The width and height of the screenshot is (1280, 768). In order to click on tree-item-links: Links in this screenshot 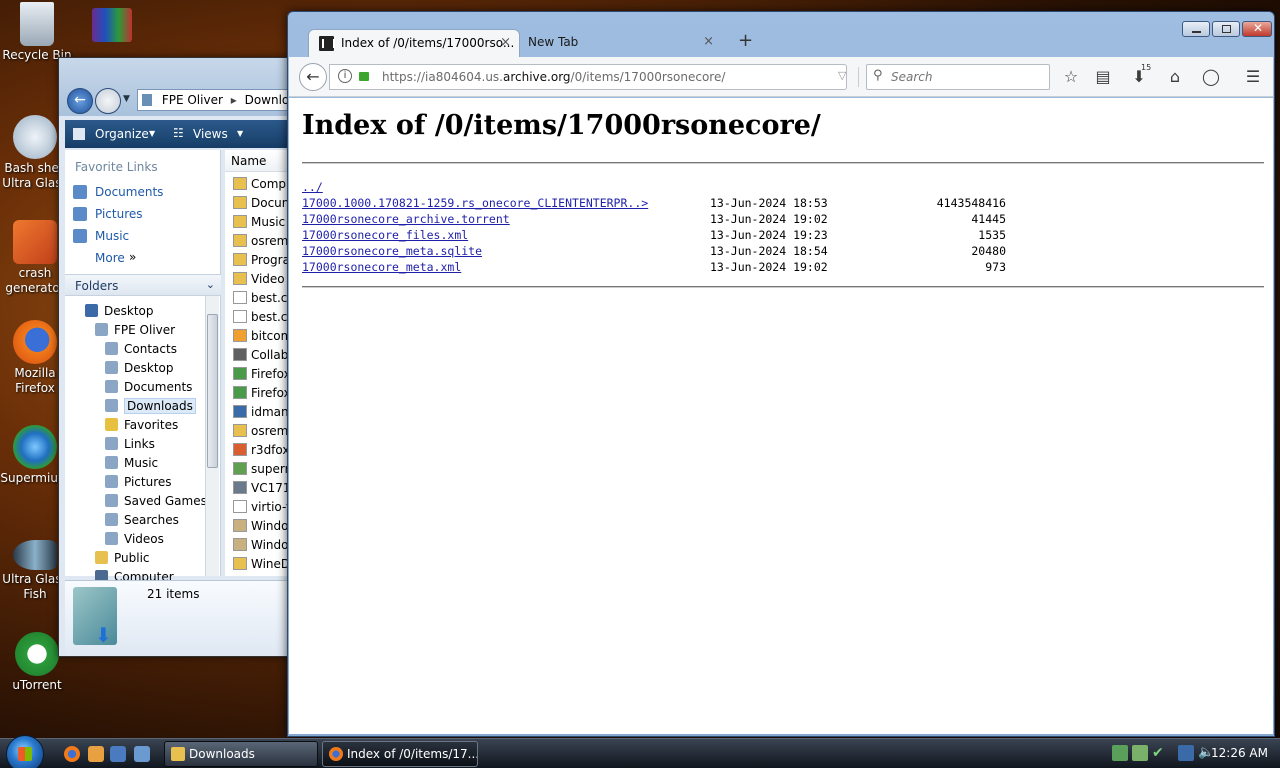, I will do `click(130, 444)`.